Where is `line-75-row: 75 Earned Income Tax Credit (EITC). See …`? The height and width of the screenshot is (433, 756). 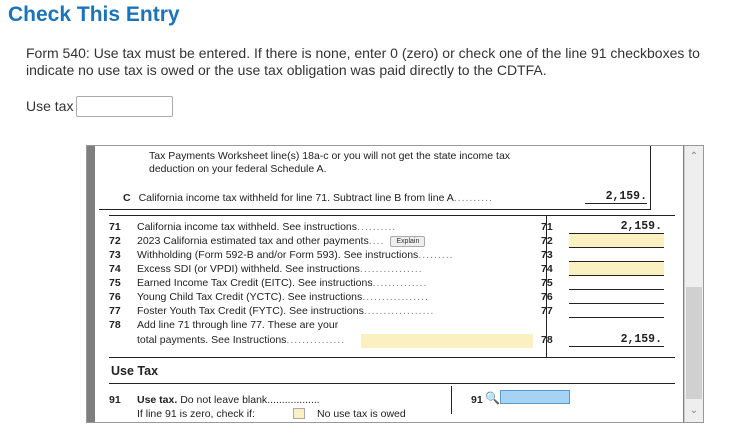
line-75-row: 75 Earned Income Tax Credit (EITC). See … is located at coordinates (389, 284).